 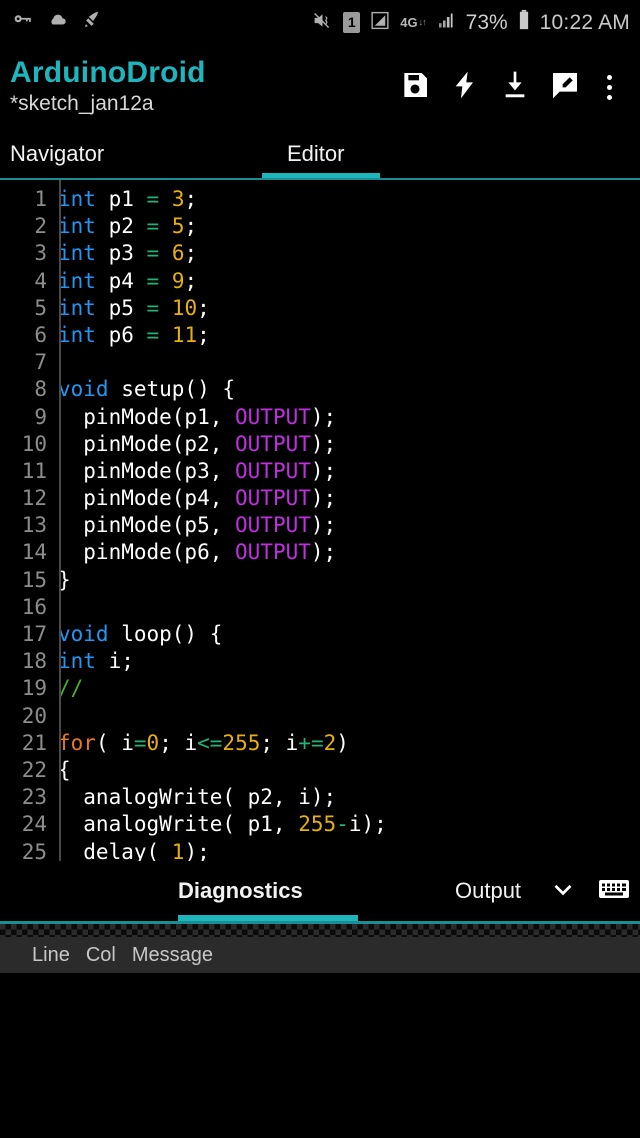 What do you see at coordinates (194, 417) in the screenshot?
I see `code-line-text: pinMode(p1, OUTPUT);` at bounding box center [194, 417].